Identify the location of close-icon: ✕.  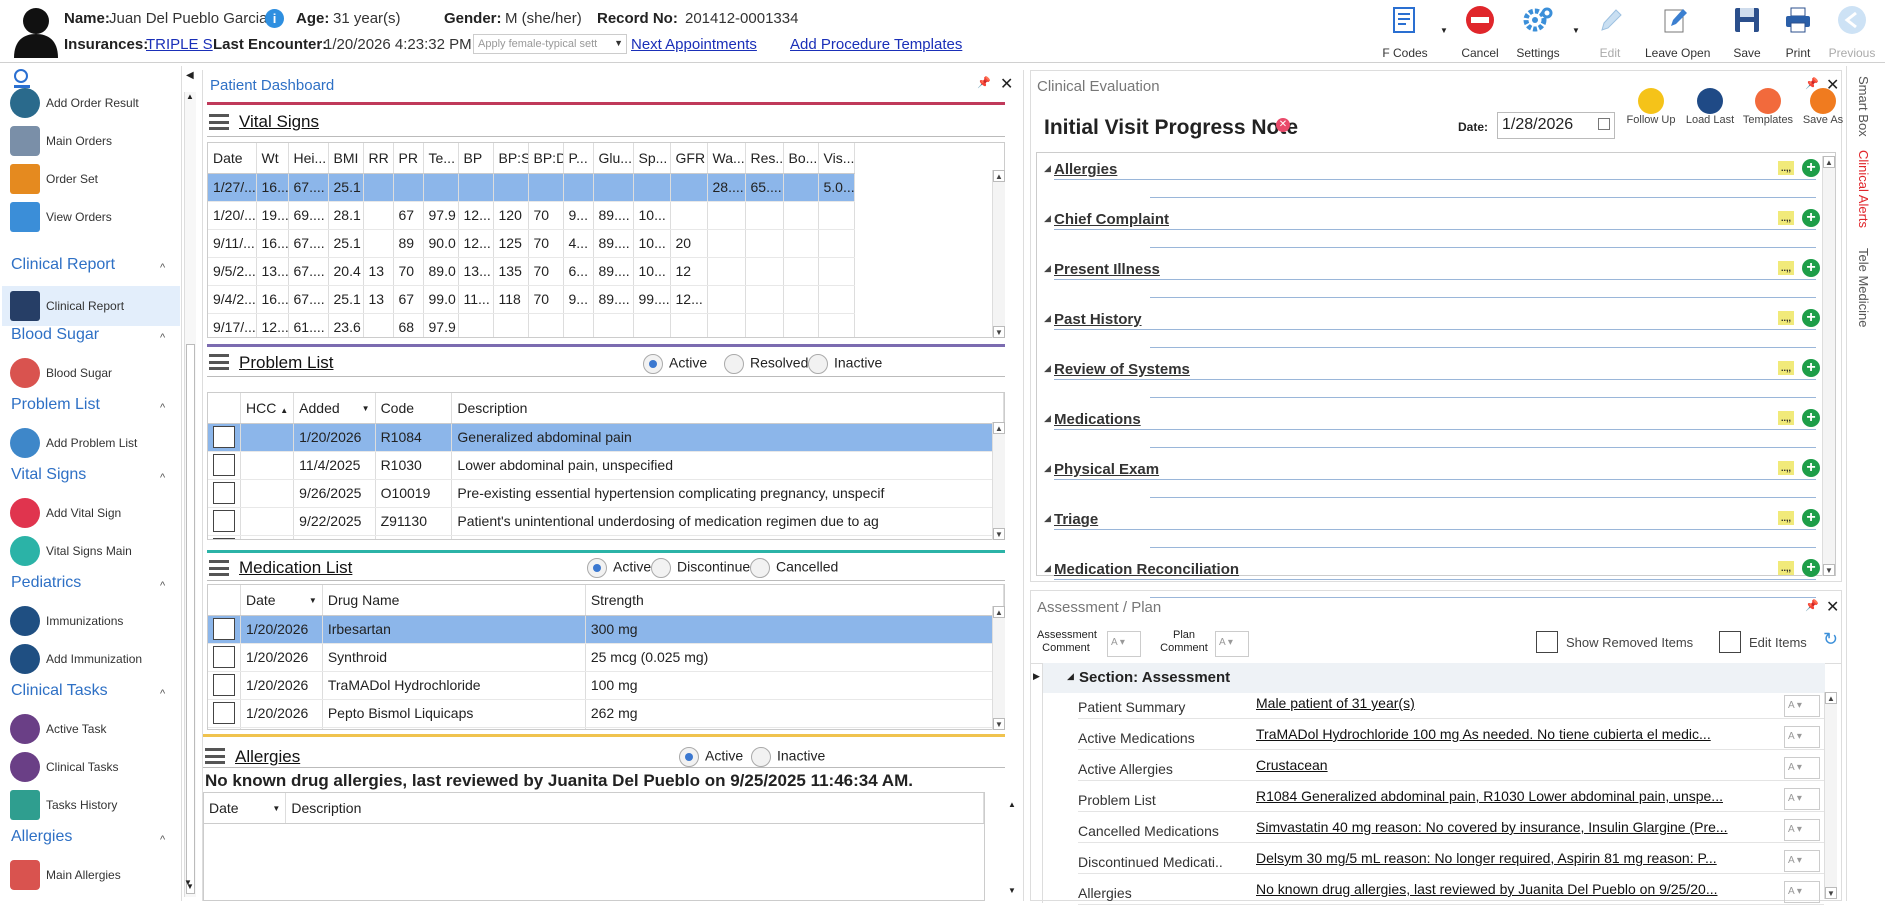
(1006, 84).